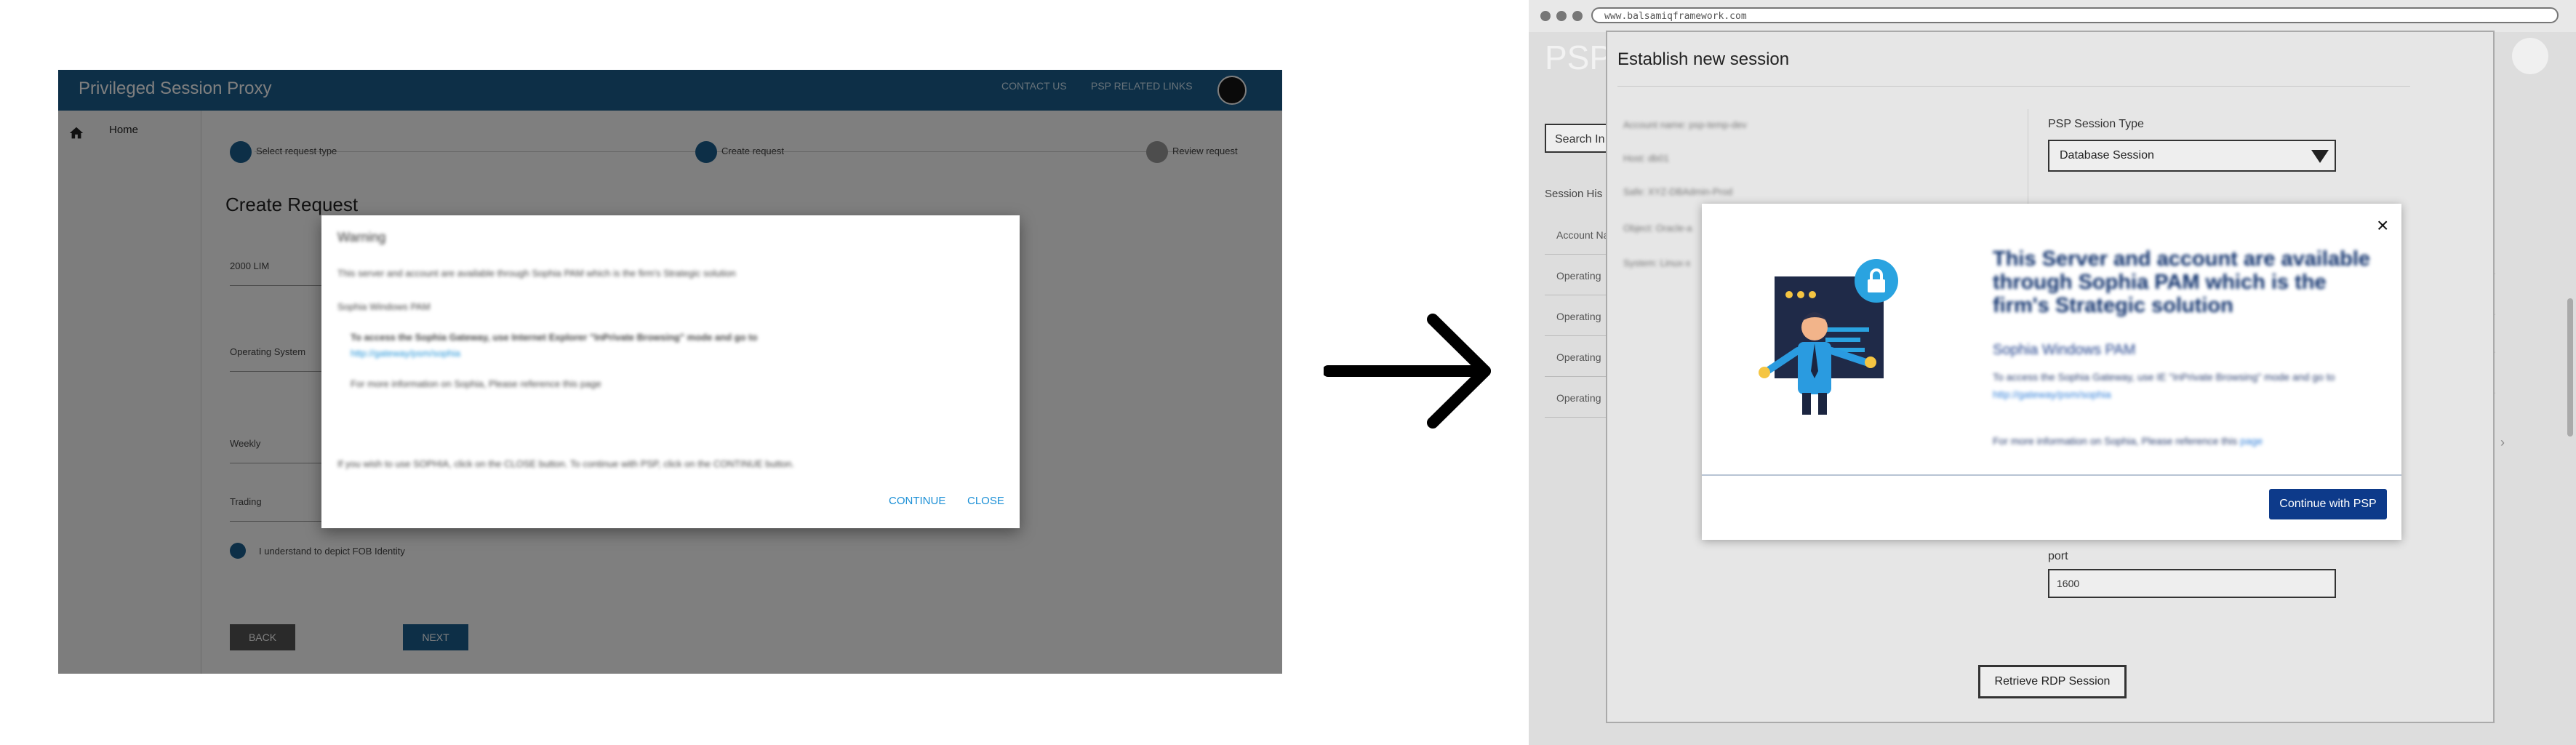  Describe the element at coordinates (2075, 15) in the screenshot. I see `url-bar: www.balsamiqframework.com` at that location.